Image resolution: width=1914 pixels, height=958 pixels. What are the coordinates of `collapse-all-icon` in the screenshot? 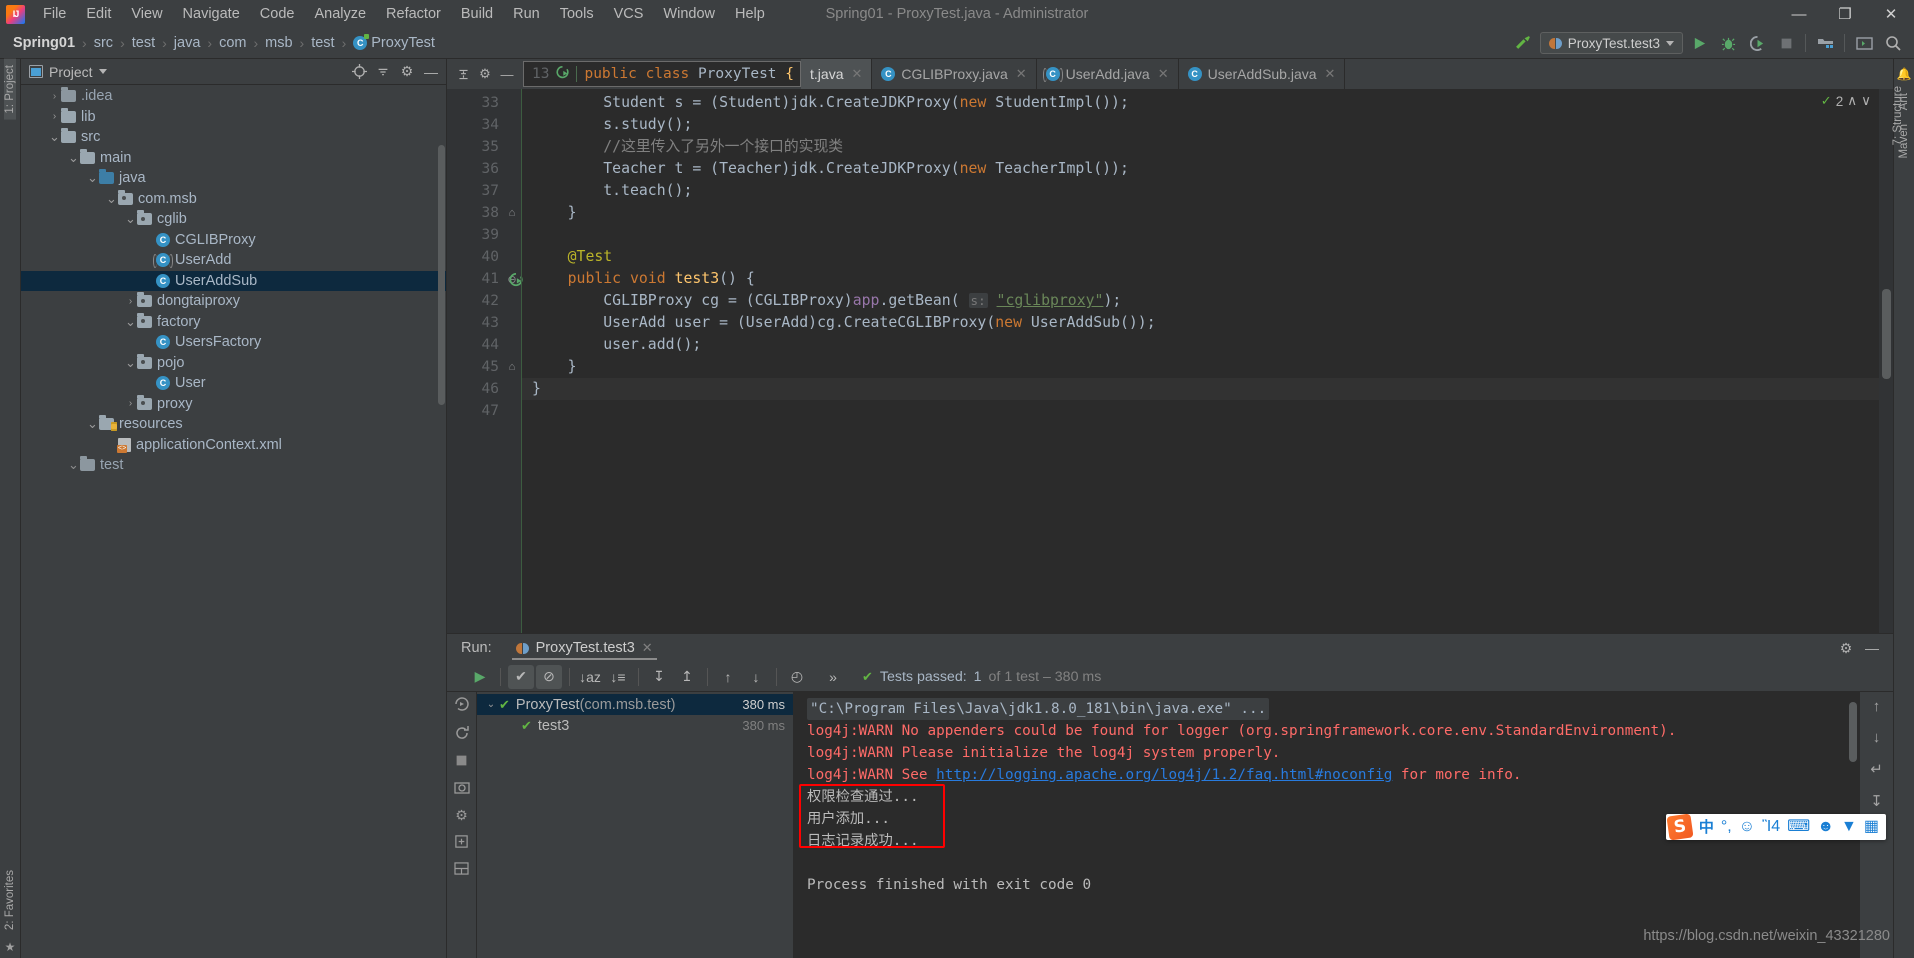 It's located at (383, 72).